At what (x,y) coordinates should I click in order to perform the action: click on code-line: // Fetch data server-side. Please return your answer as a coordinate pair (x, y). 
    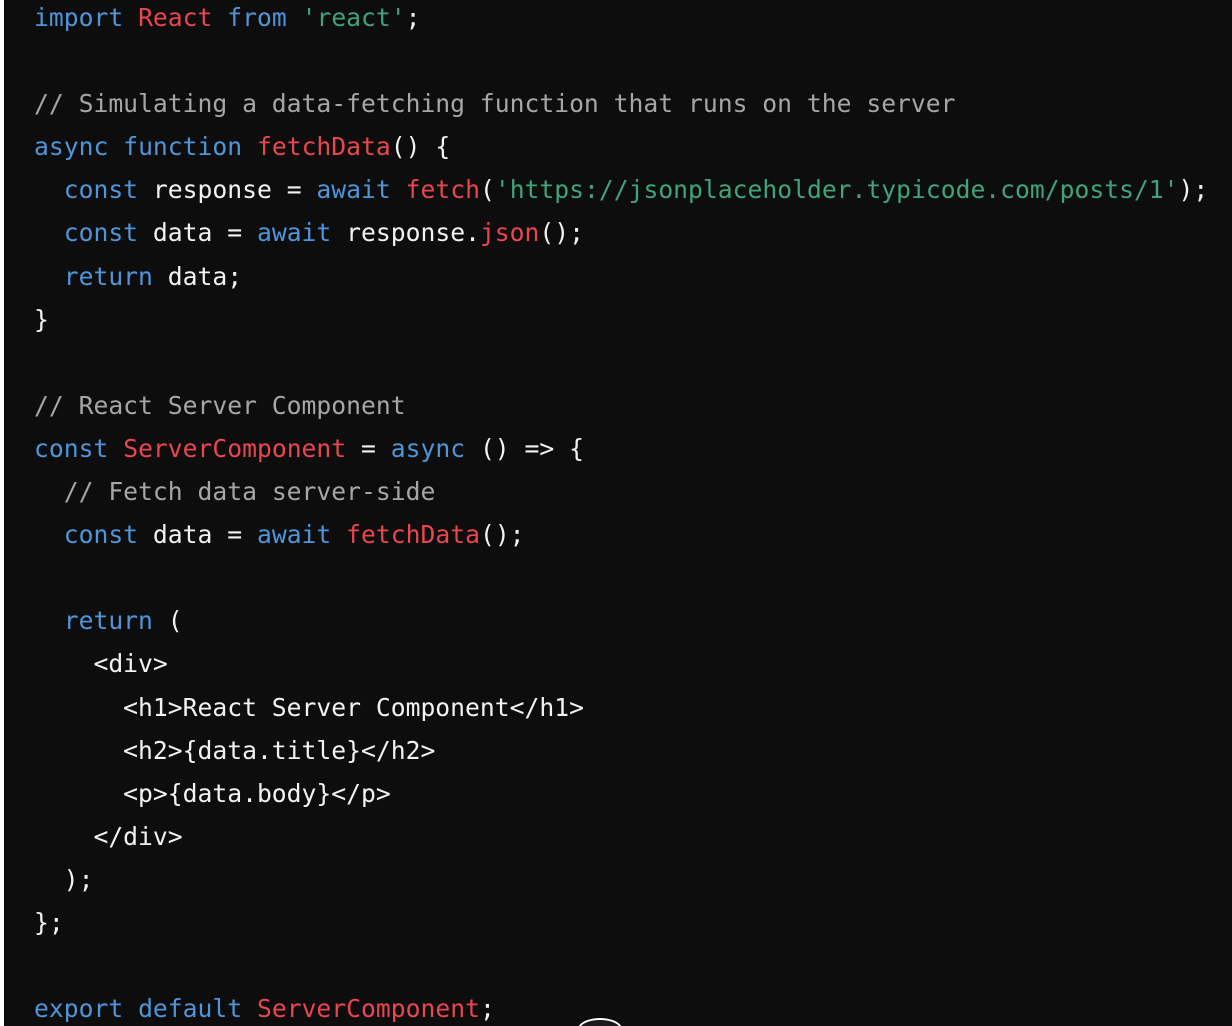
    Looking at the image, I should click on (621, 491).